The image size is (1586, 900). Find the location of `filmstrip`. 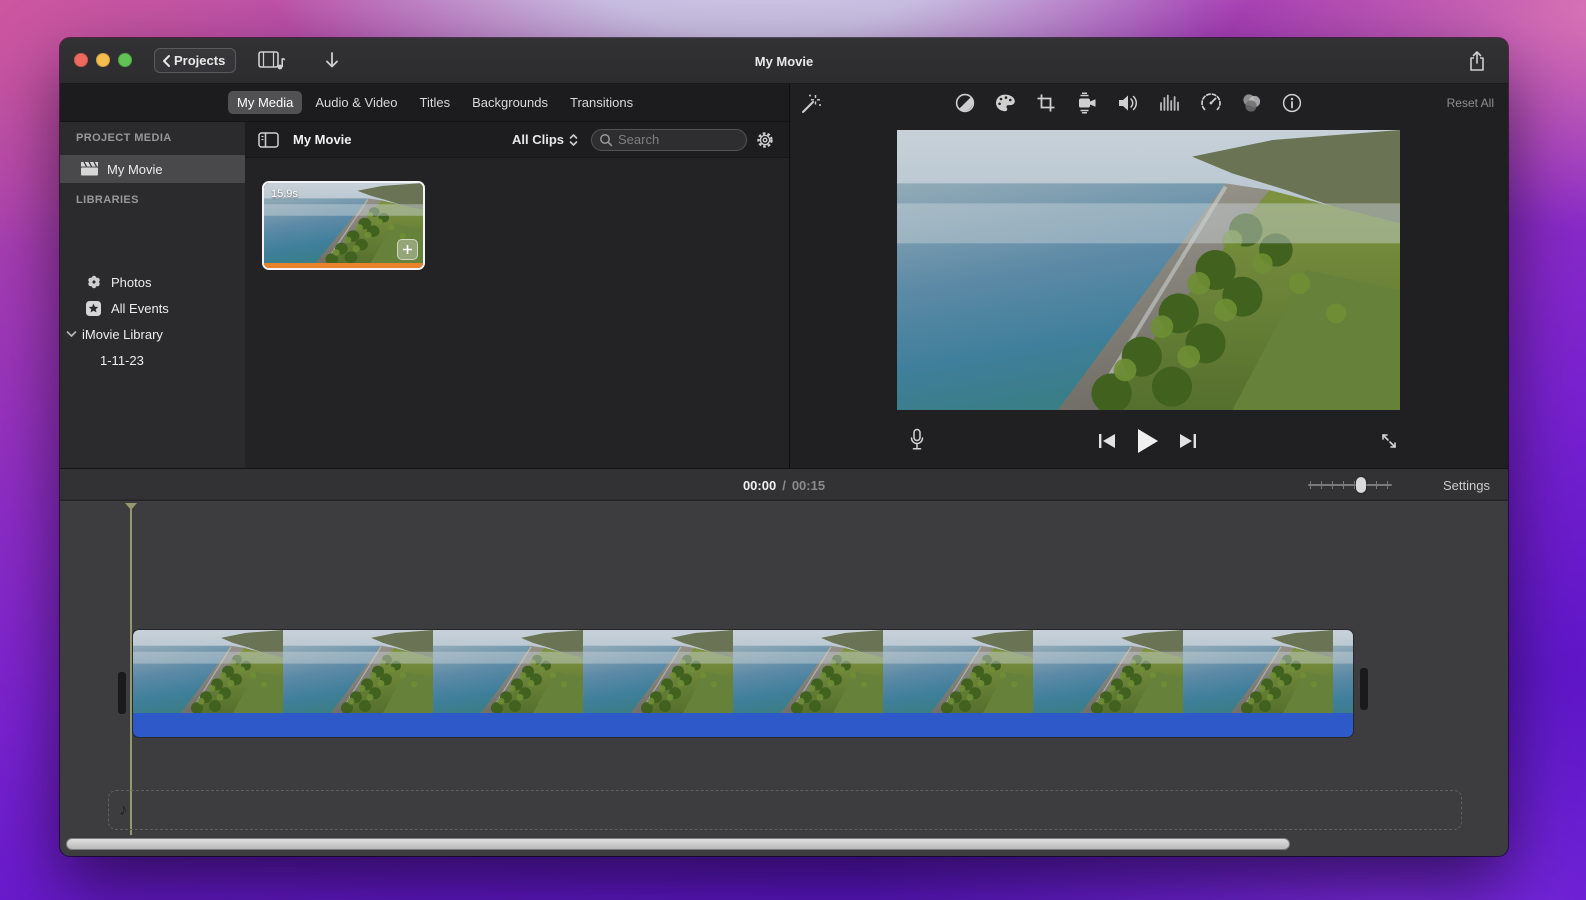

filmstrip is located at coordinates (743, 671).